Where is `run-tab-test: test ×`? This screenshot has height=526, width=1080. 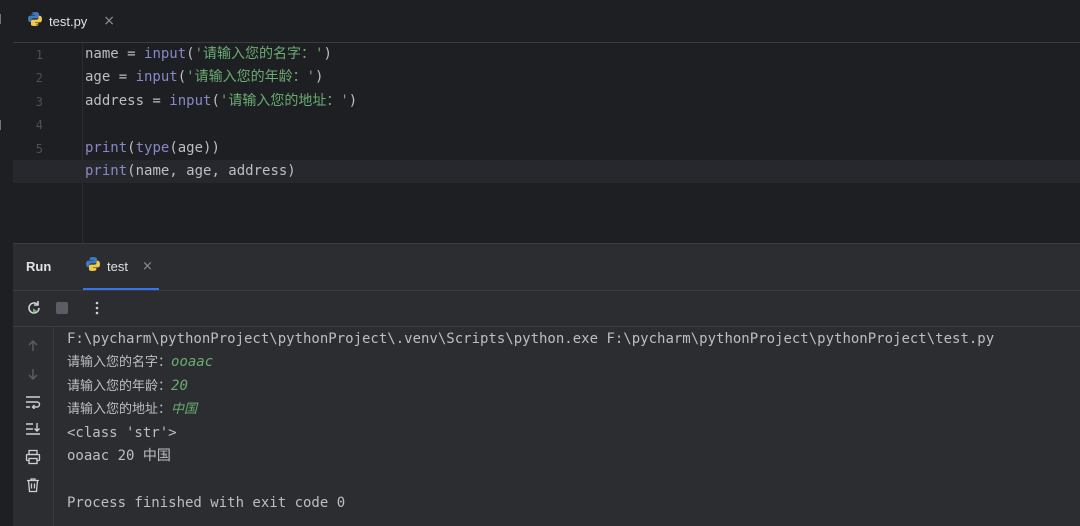
run-tab-test: test × is located at coordinates (121, 267).